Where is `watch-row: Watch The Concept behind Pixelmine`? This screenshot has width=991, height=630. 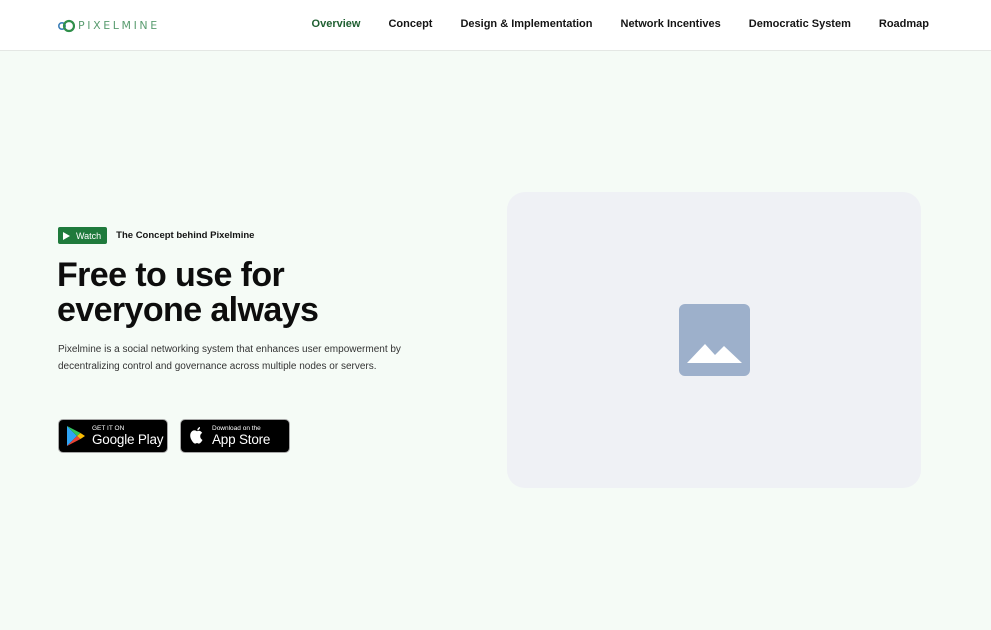 watch-row: Watch The Concept behind Pixelmine is located at coordinates (156, 235).